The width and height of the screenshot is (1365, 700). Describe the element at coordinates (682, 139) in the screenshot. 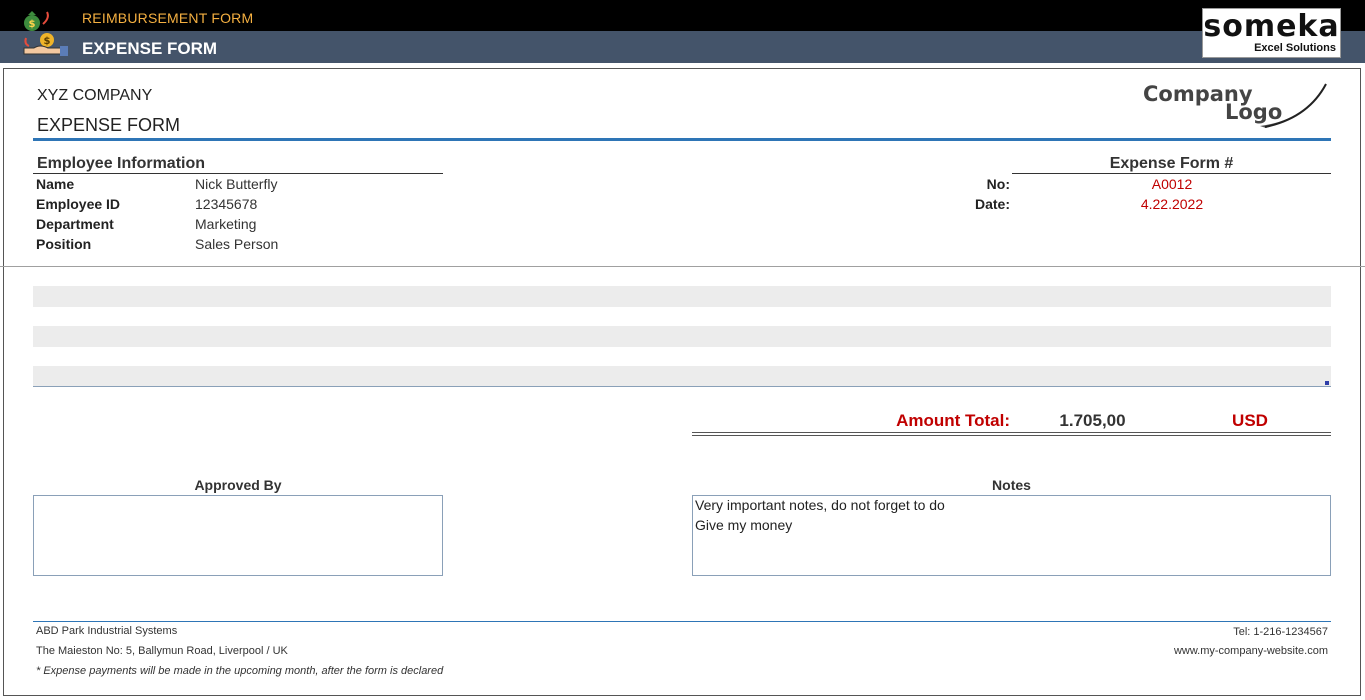

I see `heading-rule` at that location.